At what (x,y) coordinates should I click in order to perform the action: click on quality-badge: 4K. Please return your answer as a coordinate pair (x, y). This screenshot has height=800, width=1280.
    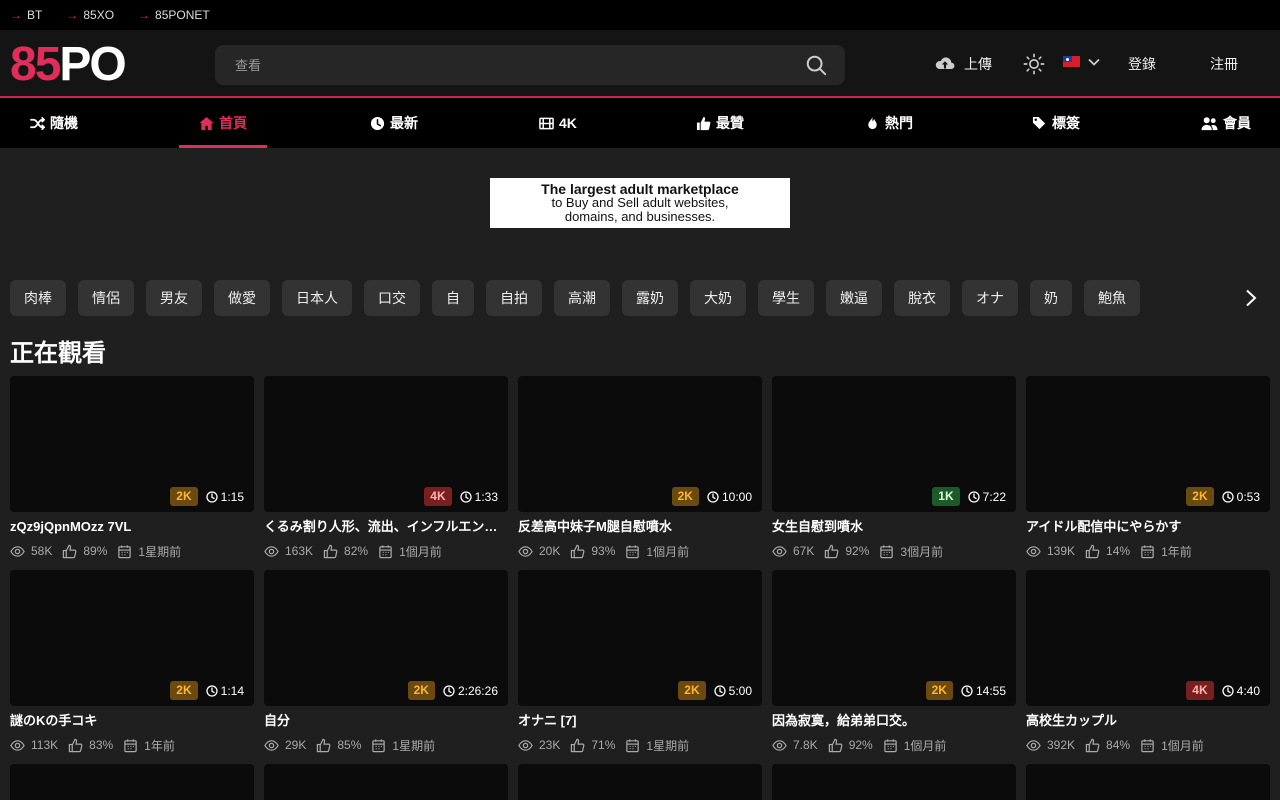
    Looking at the image, I should click on (438, 496).